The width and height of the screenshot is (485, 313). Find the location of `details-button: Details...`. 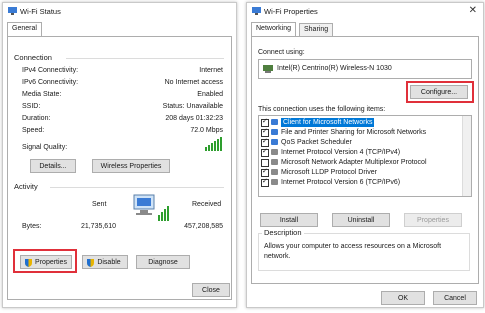

details-button: Details... is located at coordinates (53, 166).